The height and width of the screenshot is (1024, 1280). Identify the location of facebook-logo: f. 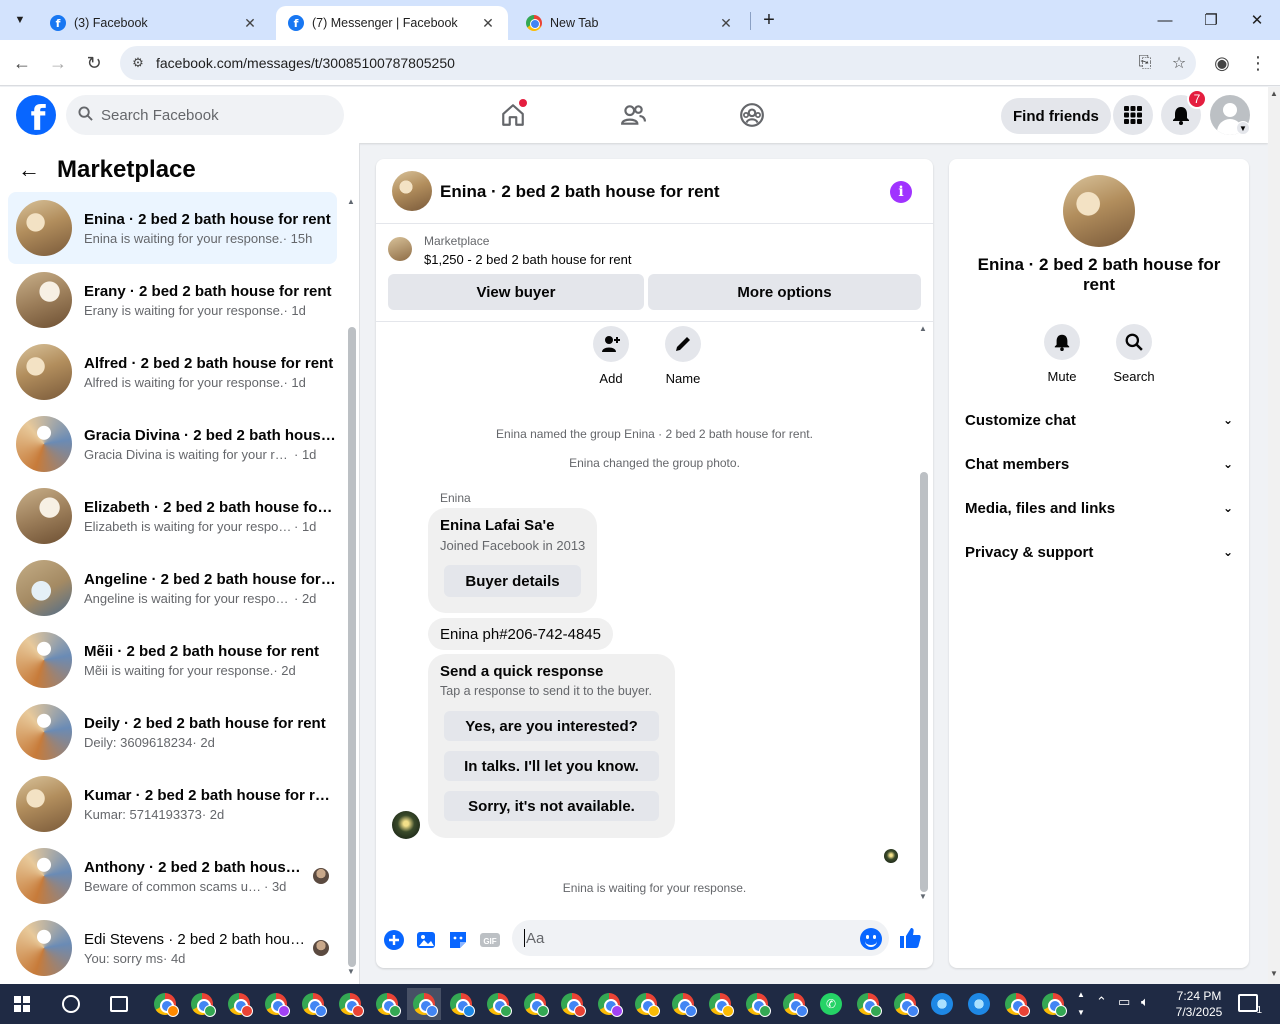
(36, 115).